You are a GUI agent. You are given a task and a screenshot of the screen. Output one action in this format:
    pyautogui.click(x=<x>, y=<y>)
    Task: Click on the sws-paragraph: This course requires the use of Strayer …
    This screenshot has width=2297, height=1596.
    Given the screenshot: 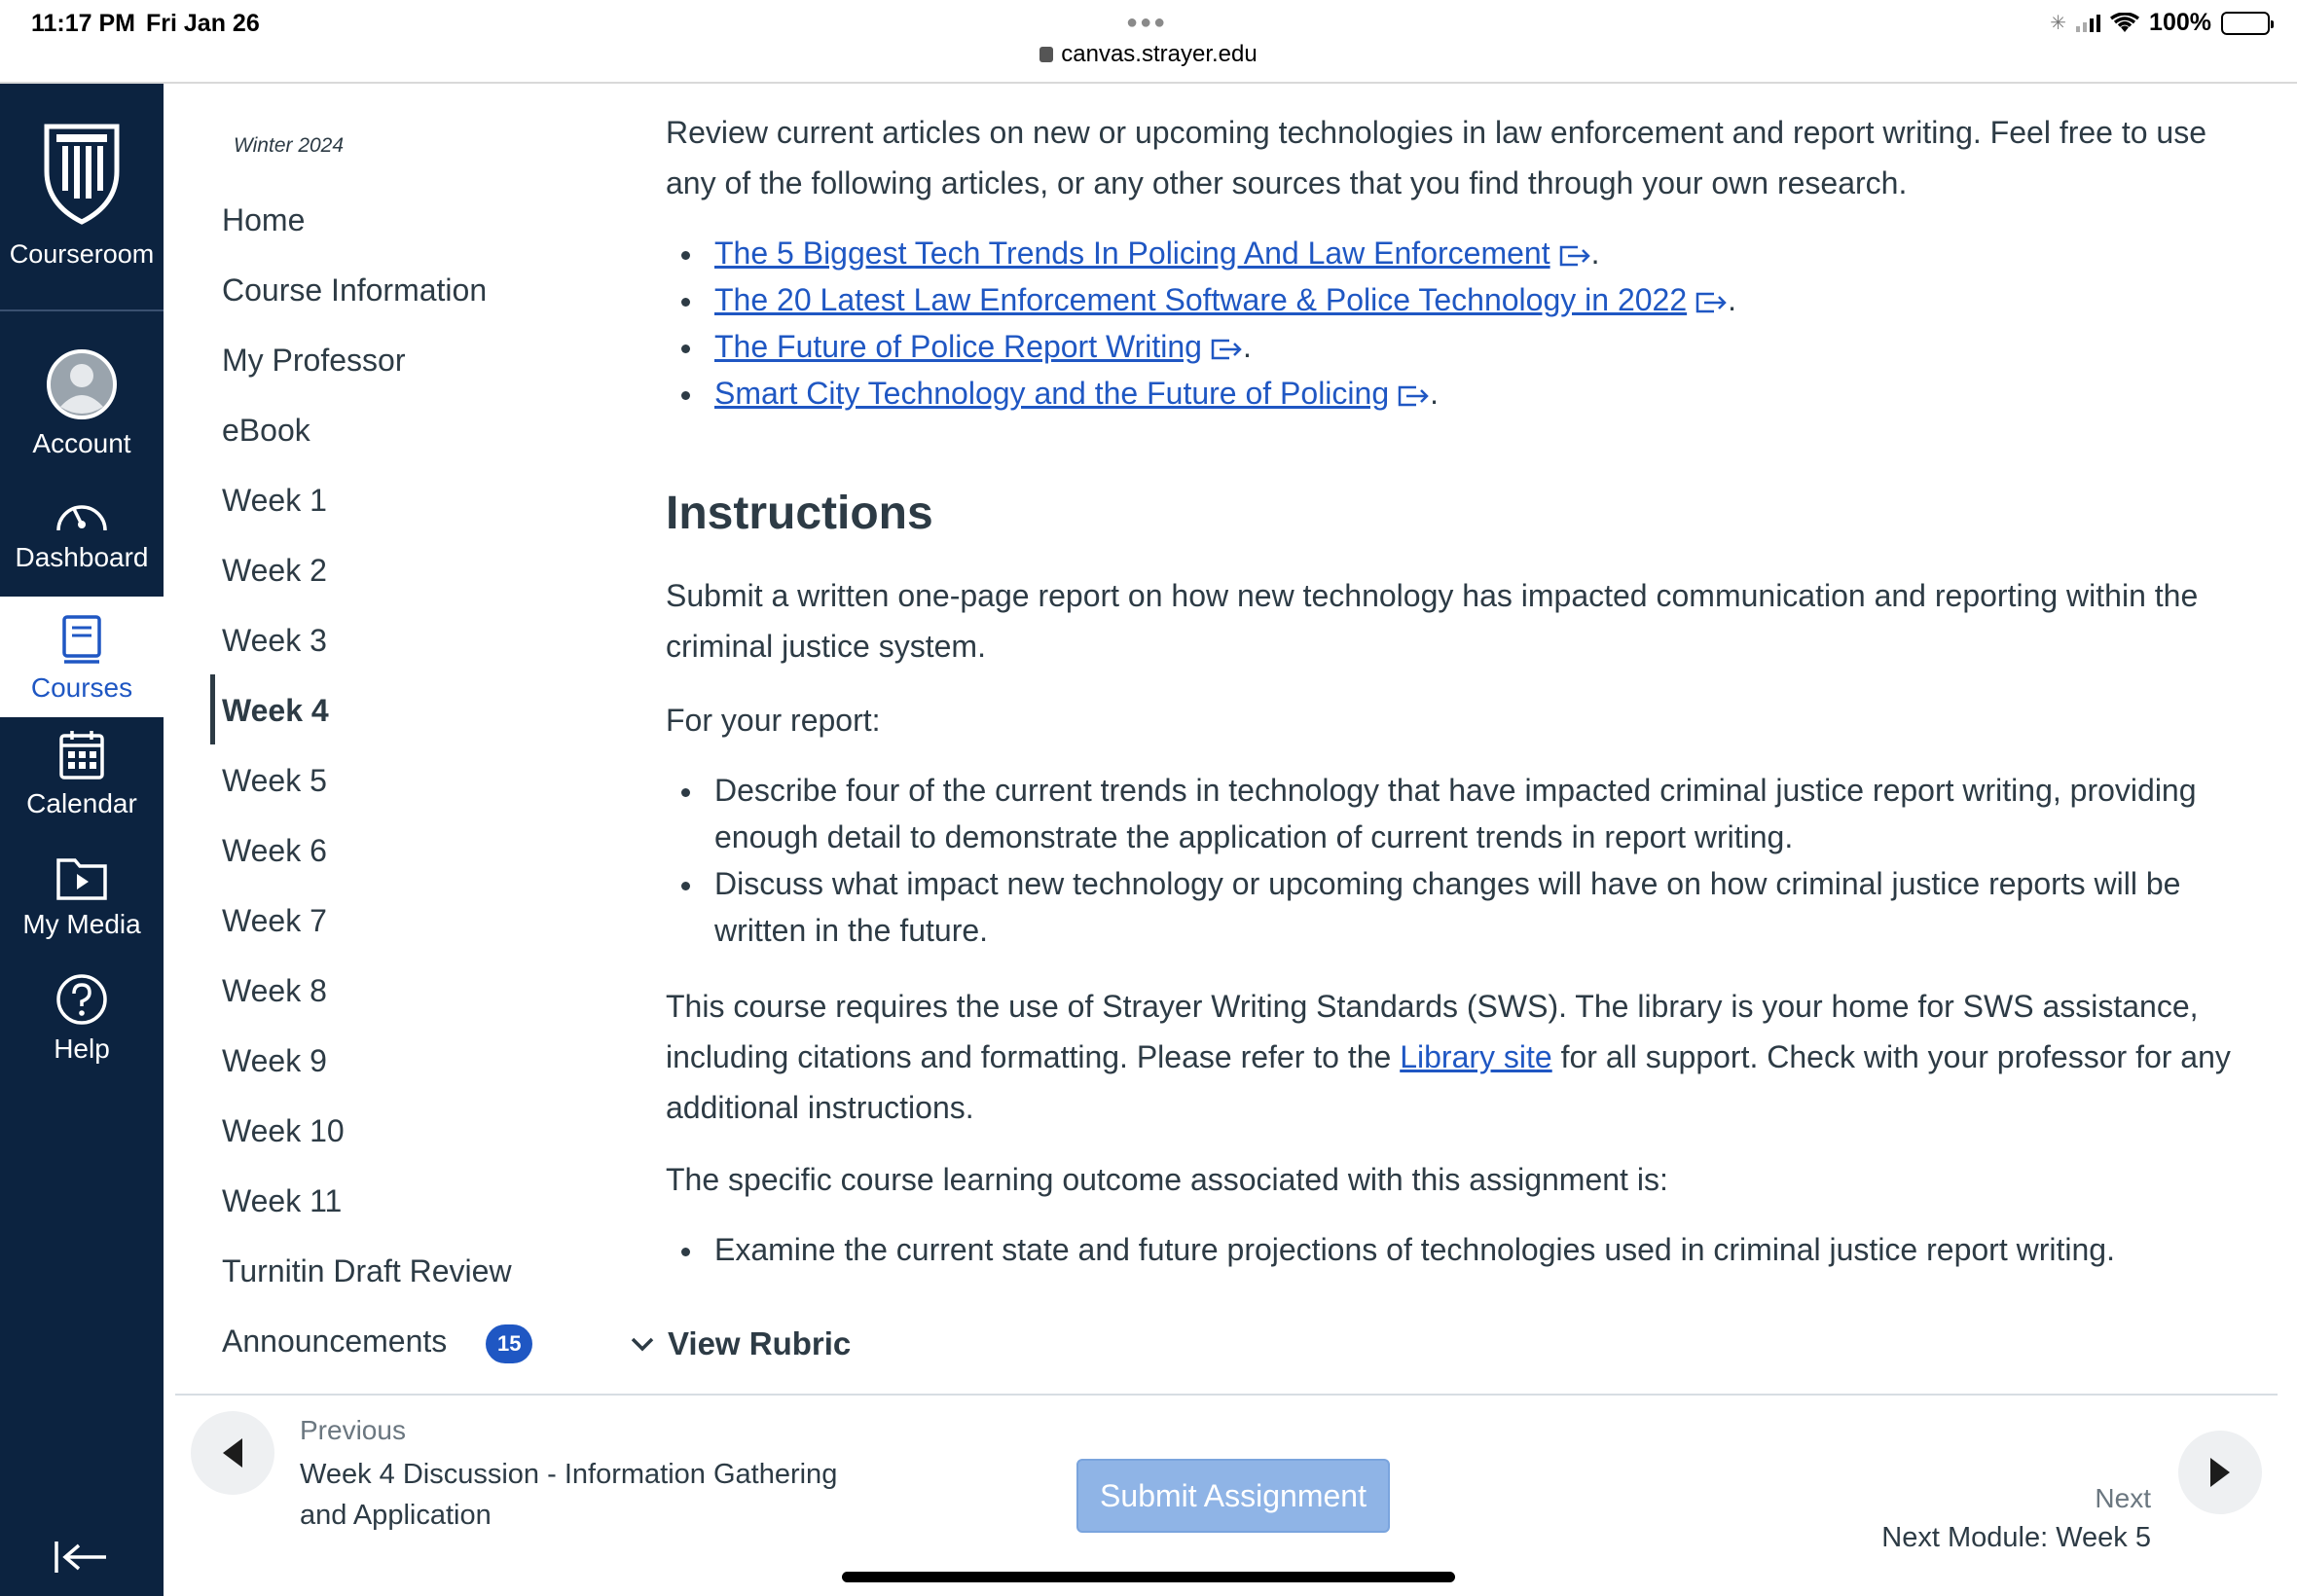 What is the action you would take?
    pyautogui.click(x=1449, y=1057)
    